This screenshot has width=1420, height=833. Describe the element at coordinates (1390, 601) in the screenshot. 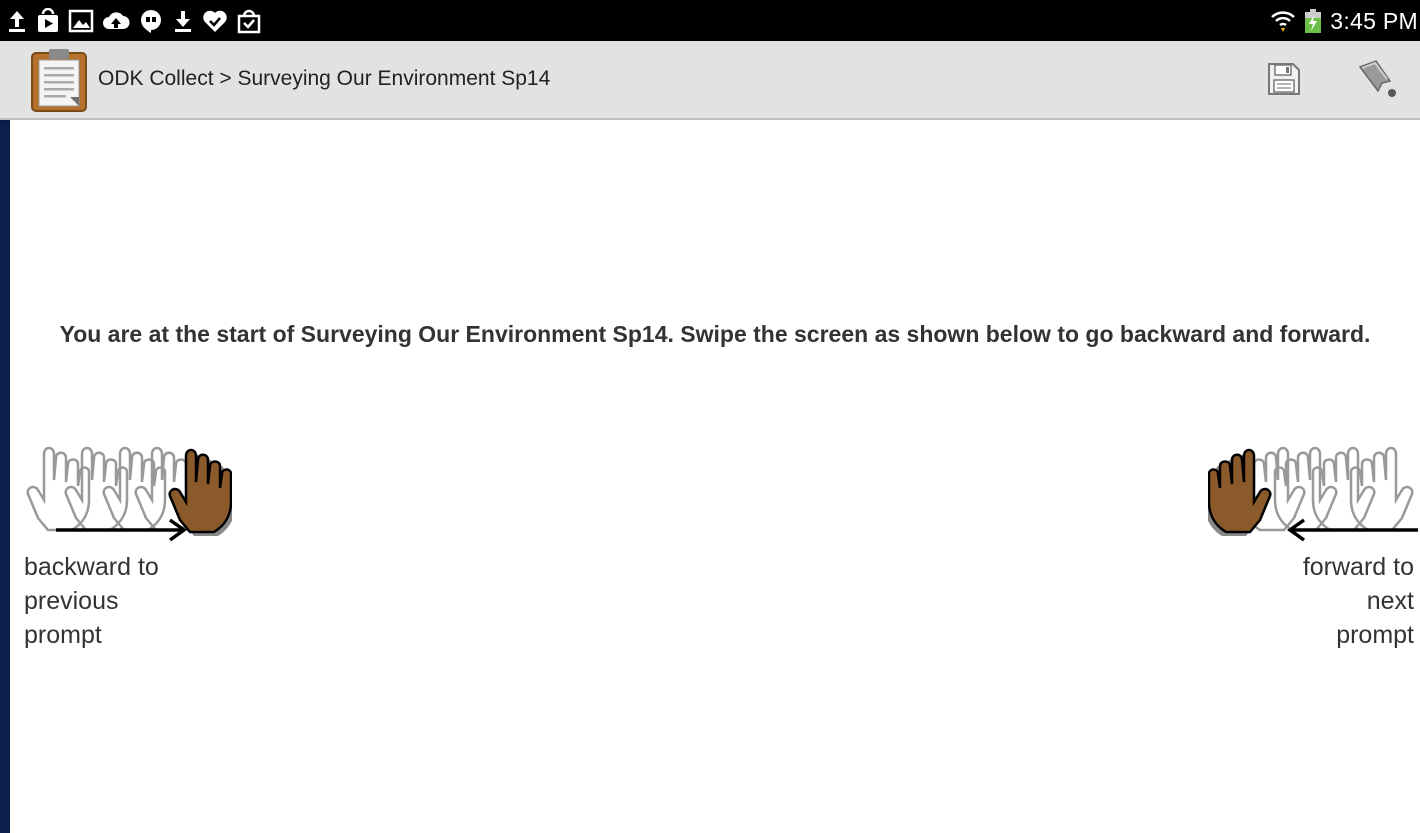

I see `forward-label-line: next` at that location.